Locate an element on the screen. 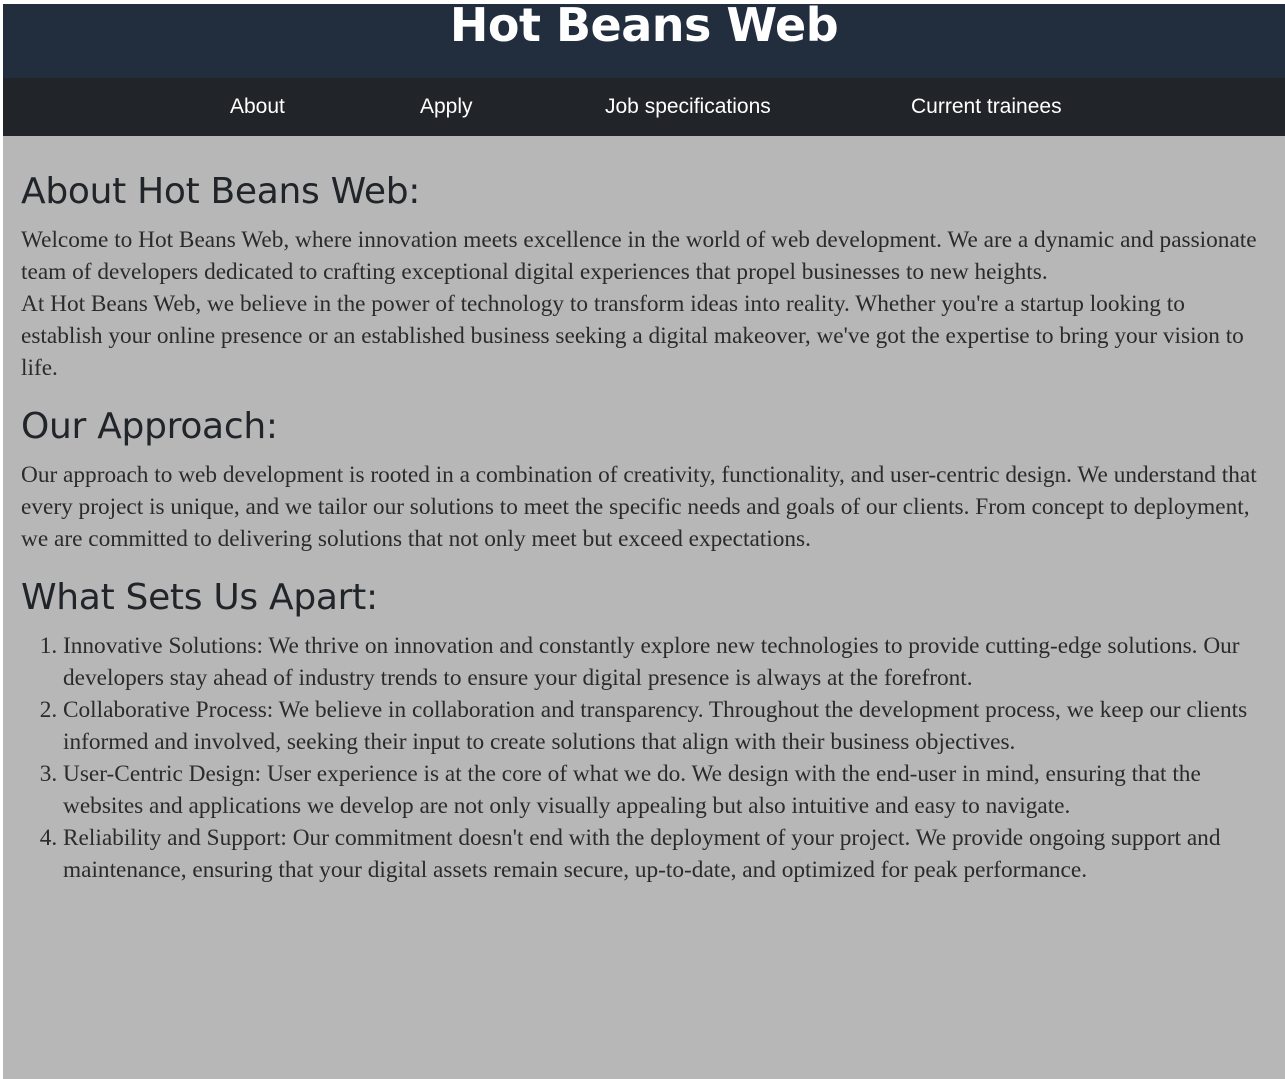 Image resolution: width=1285 pixels, height=1079 pixels. apart-heading: What Sets Us Apart: is located at coordinates (199, 597).